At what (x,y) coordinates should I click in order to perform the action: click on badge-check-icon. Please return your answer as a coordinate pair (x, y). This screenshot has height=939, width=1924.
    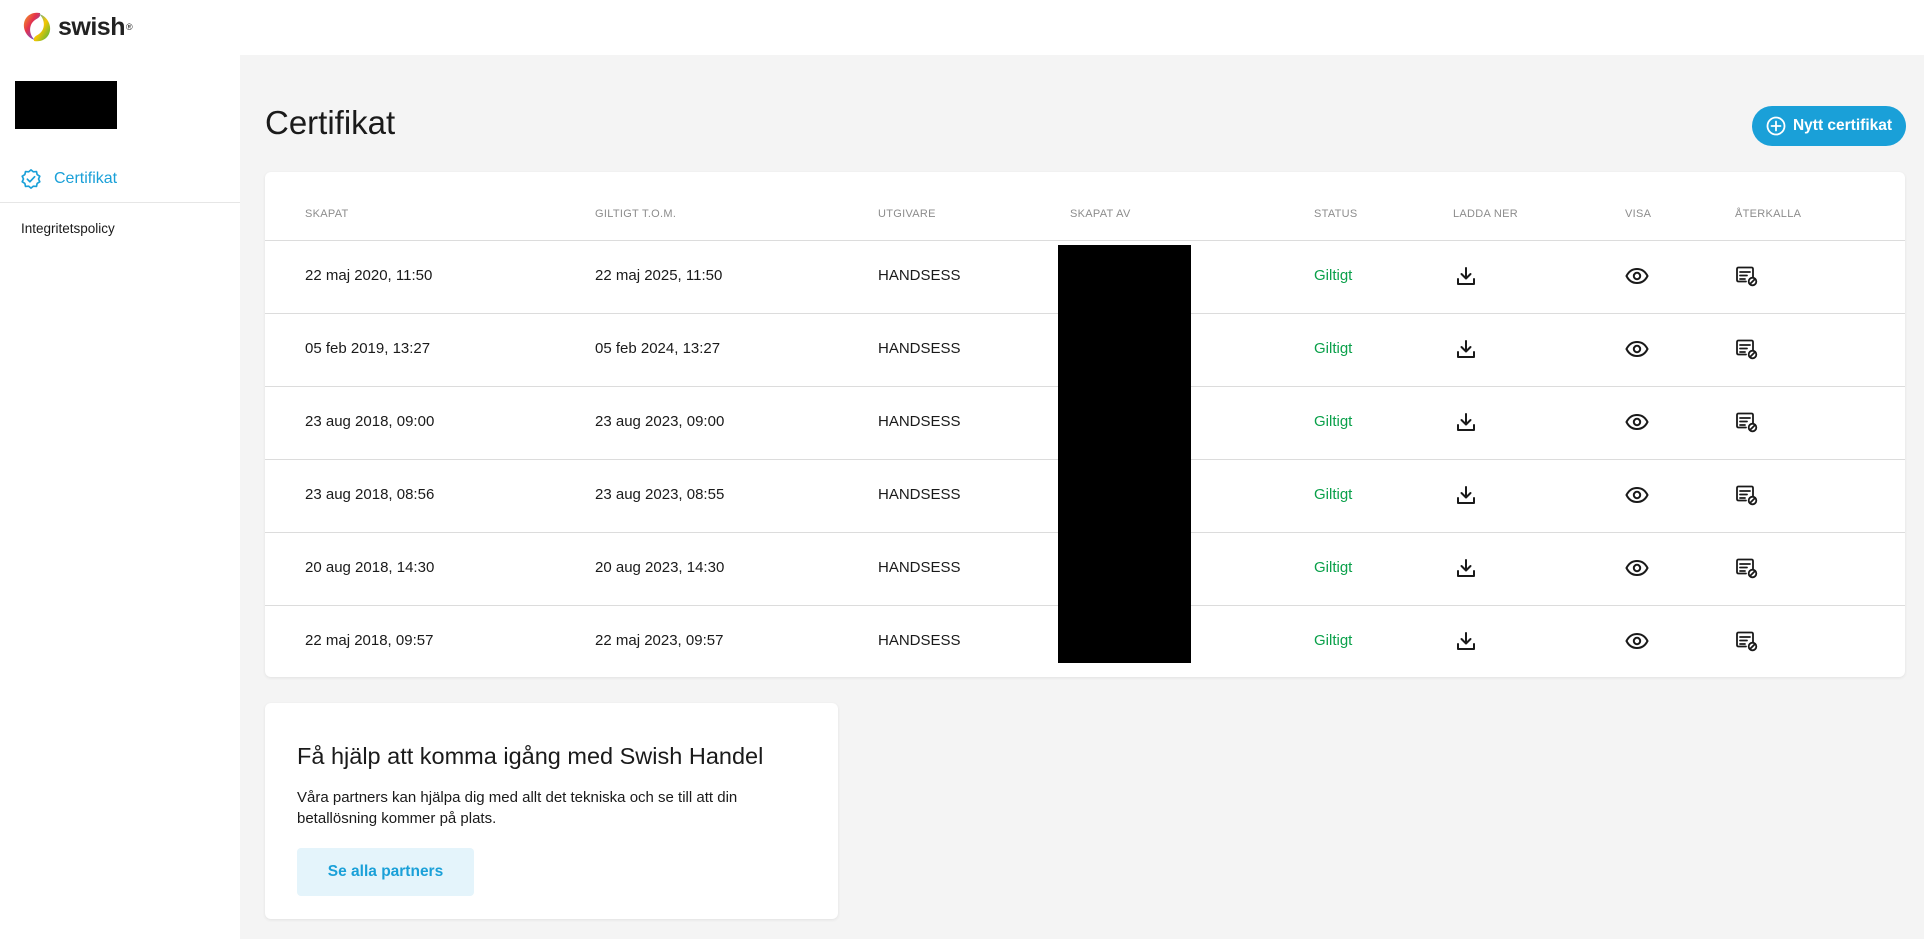
    Looking at the image, I should click on (31, 178).